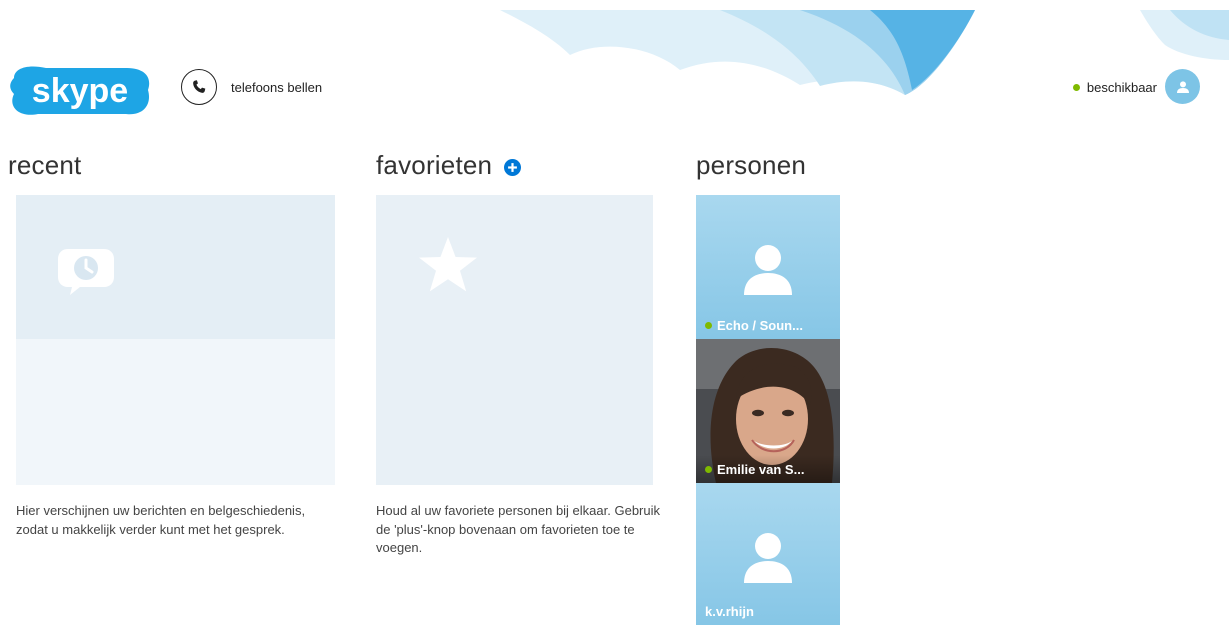 Image resolution: width=1229 pixels, height=625 pixels. What do you see at coordinates (434, 165) in the screenshot?
I see `favorites-heading: favorieten` at bounding box center [434, 165].